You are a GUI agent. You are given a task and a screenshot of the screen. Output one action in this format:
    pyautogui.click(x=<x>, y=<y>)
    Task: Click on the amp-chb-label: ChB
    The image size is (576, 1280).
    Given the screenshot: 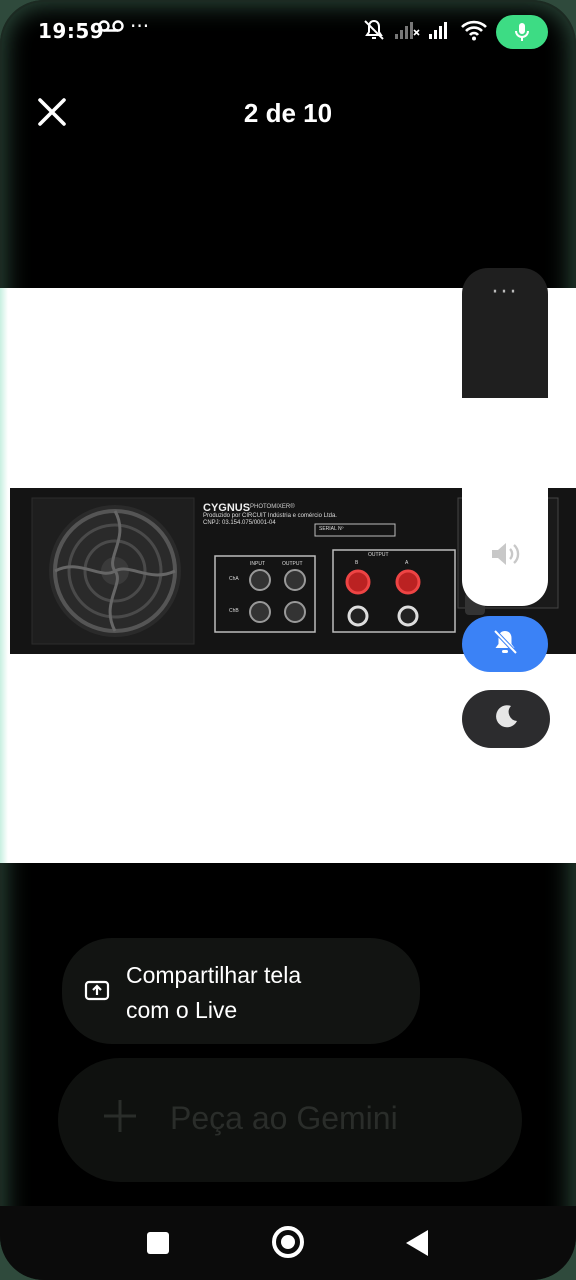 What is the action you would take?
    pyautogui.click(x=234, y=611)
    